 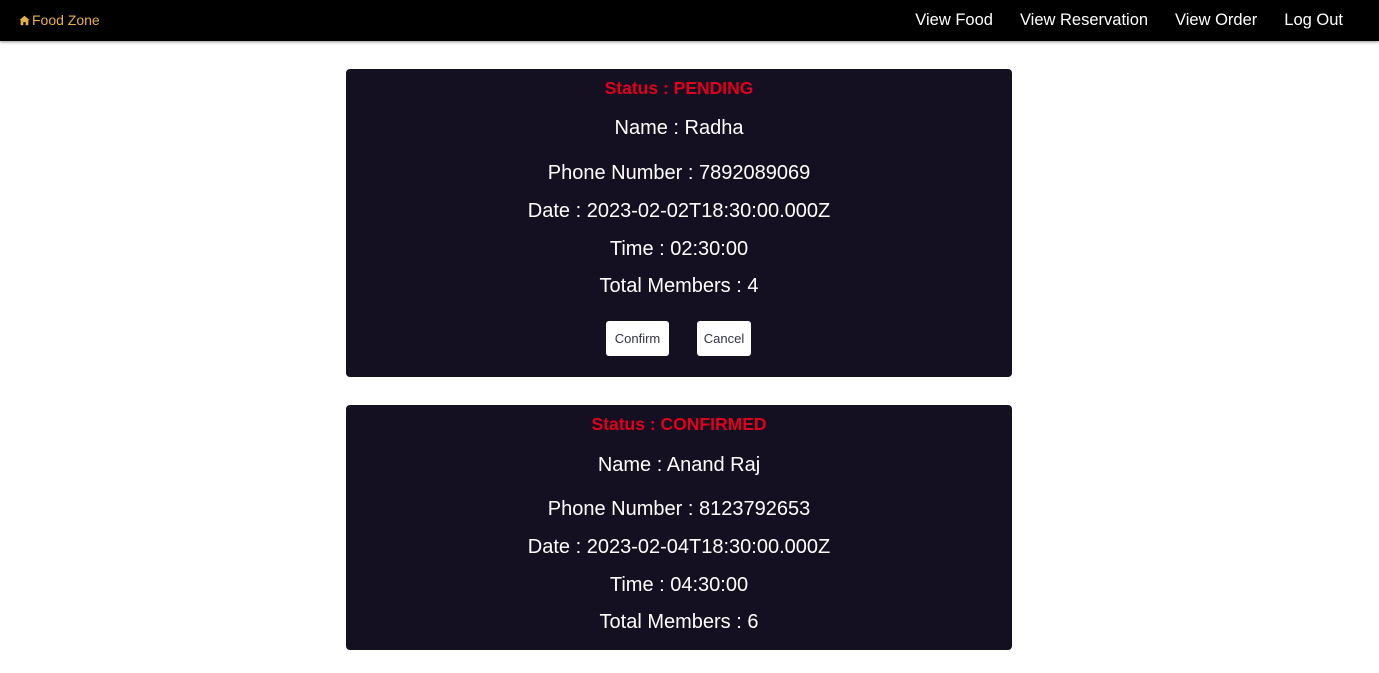 What do you see at coordinates (679, 128) in the screenshot?
I see `reservation-name: Name : Radha` at bounding box center [679, 128].